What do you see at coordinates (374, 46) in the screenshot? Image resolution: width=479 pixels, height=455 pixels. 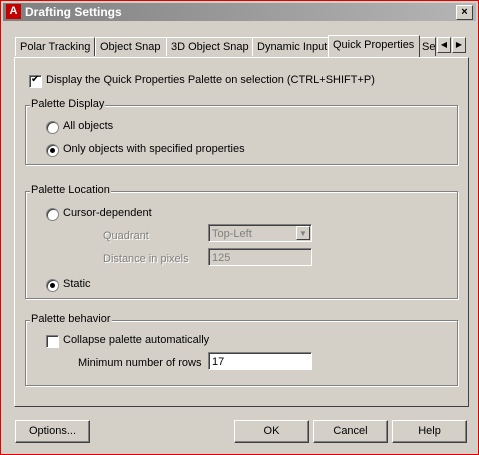 I see `tab-quick-properties: Quick Properties` at bounding box center [374, 46].